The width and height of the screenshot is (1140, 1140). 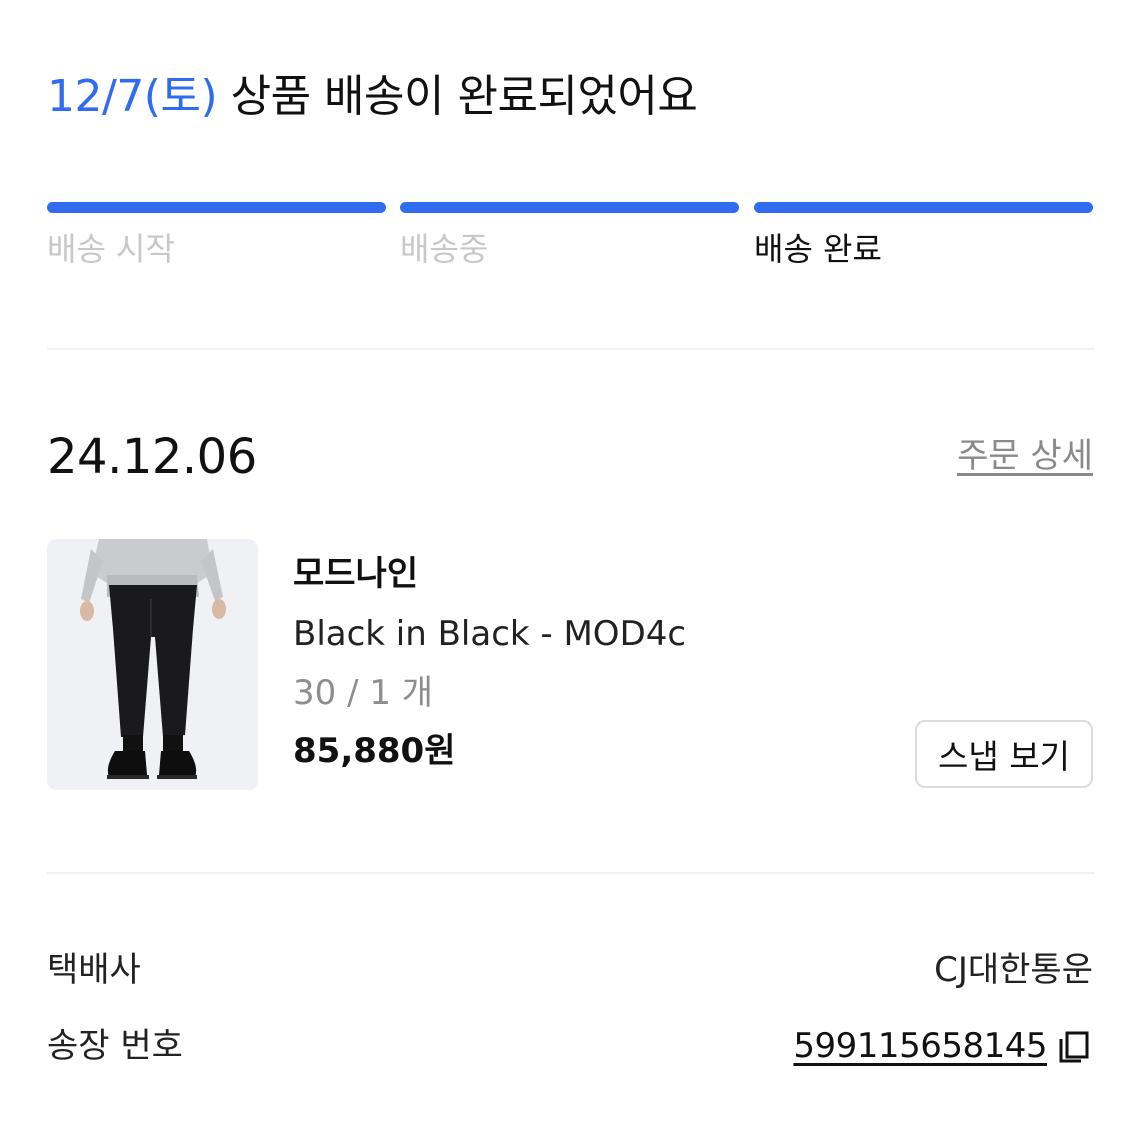 I want to click on delivery-progress: 배송 시작 배송중 배송 완료, so click(x=570, y=237).